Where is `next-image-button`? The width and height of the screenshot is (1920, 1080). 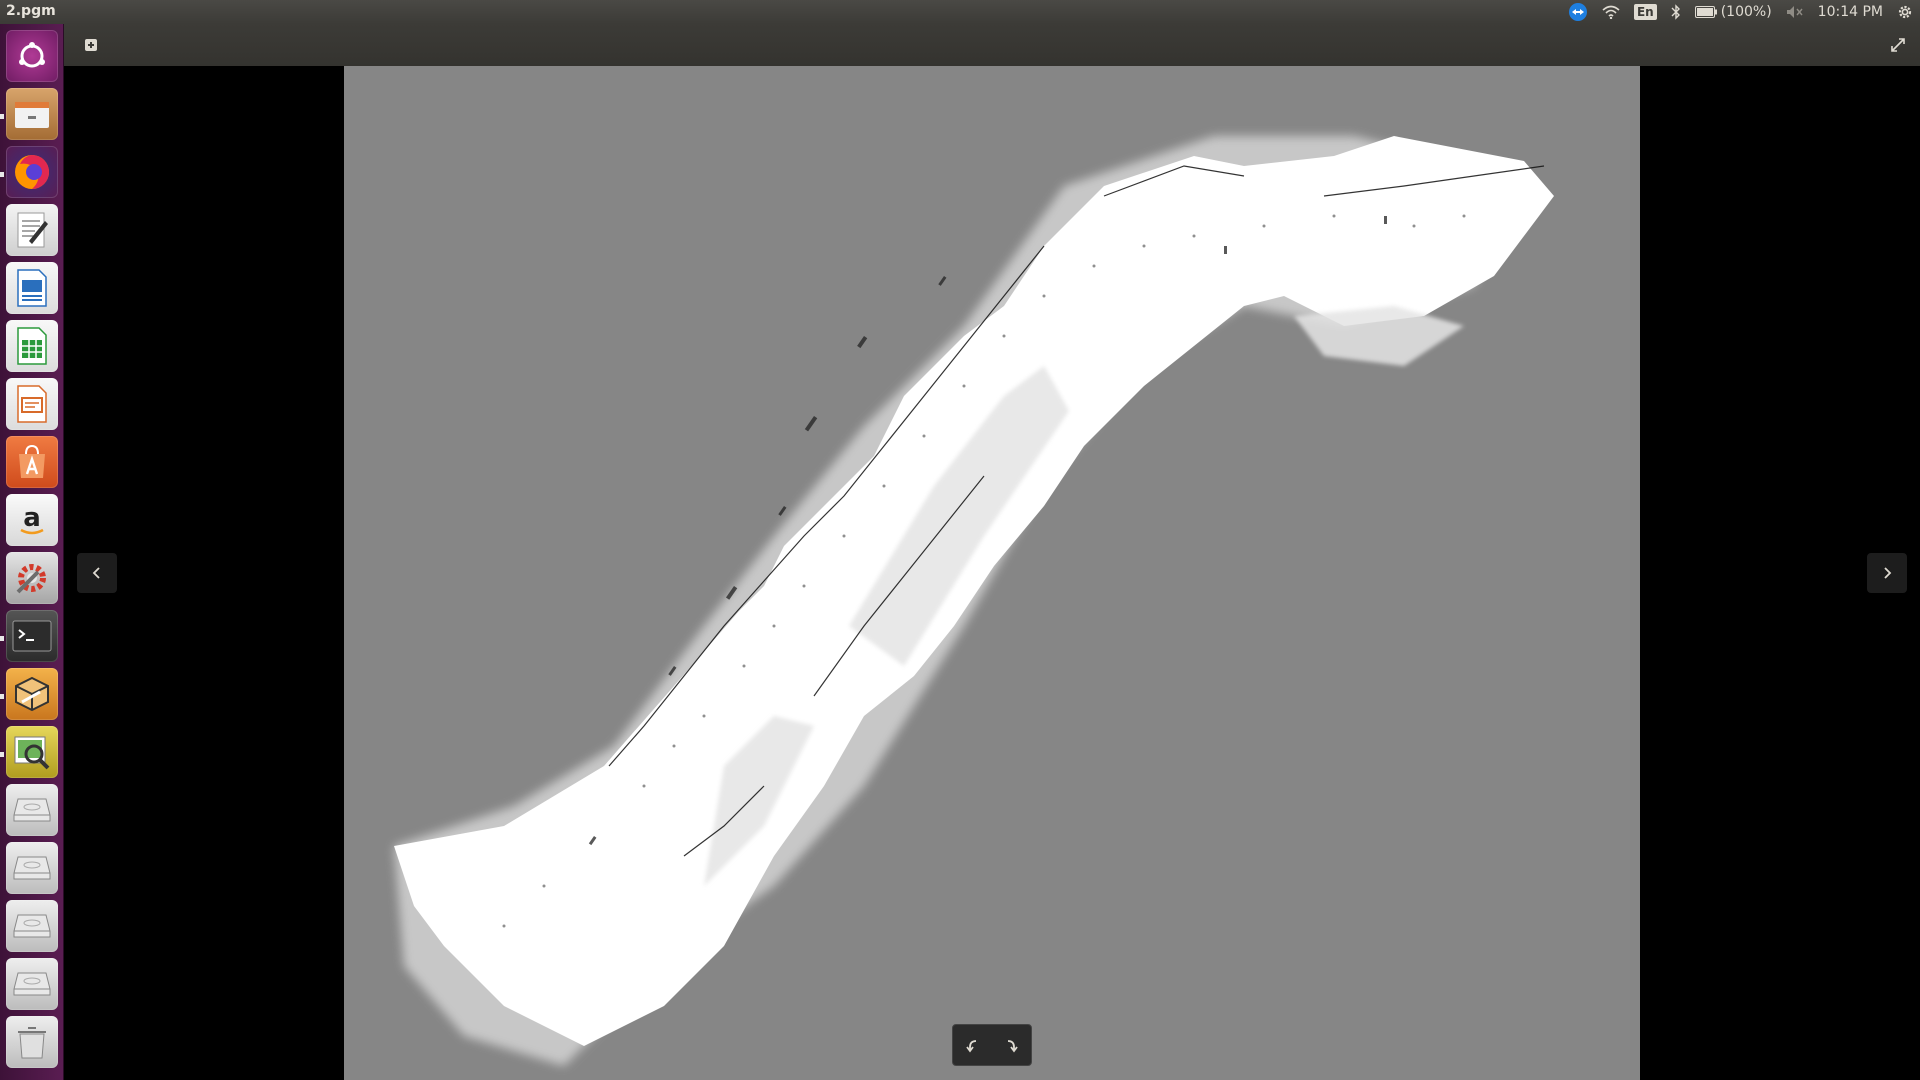 next-image-button is located at coordinates (1887, 573).